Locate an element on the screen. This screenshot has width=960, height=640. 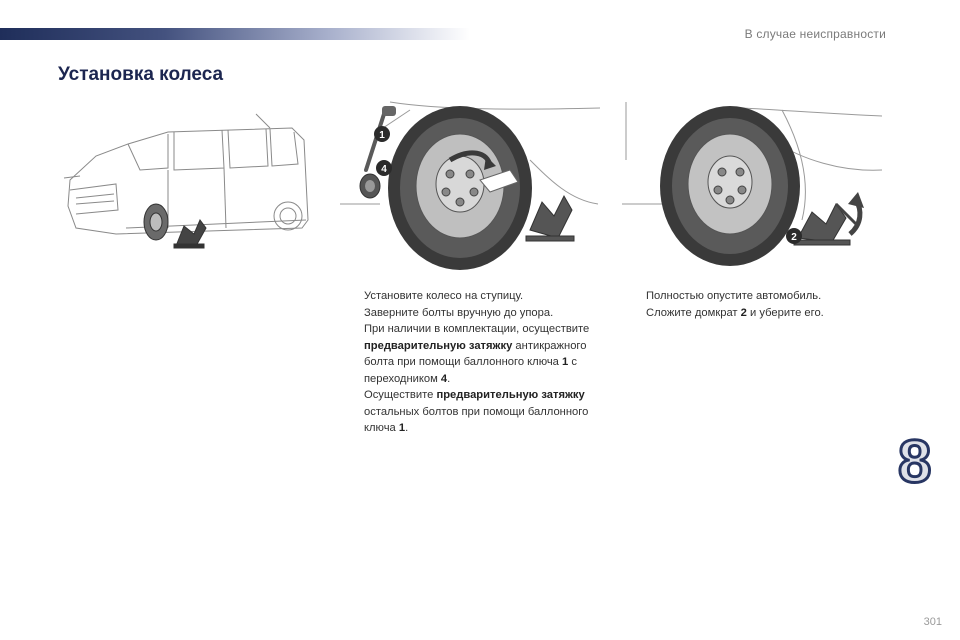
tyre-with-tools-illustration: 1 4 is located at coordinates (470, 185).